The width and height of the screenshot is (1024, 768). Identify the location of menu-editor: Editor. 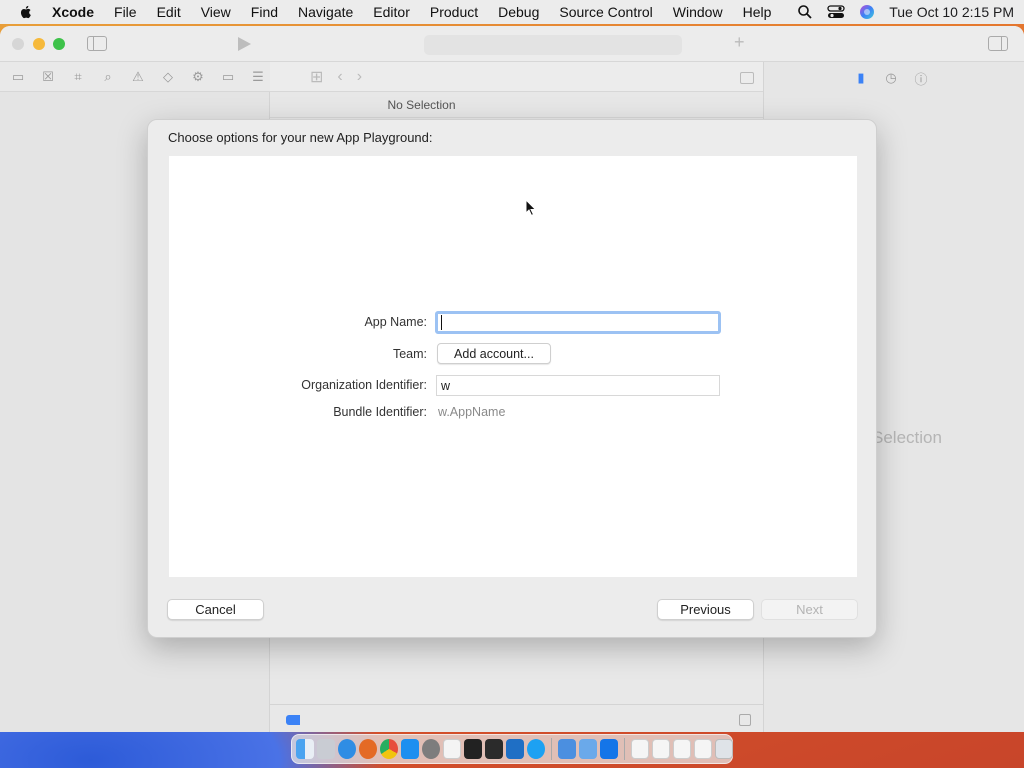
(391, 12).